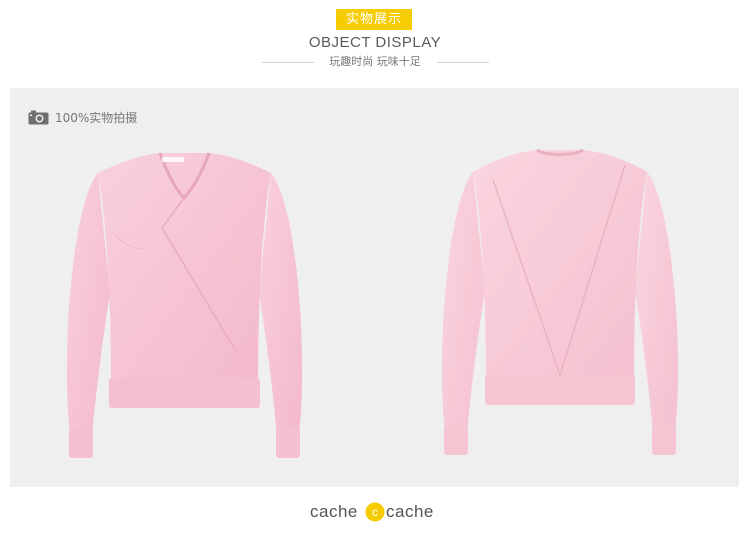 Image resolution: width=750 pixels, height=549 pixels. I want to click on section-title: OBJECT DISPLAY, so click(375, 42).